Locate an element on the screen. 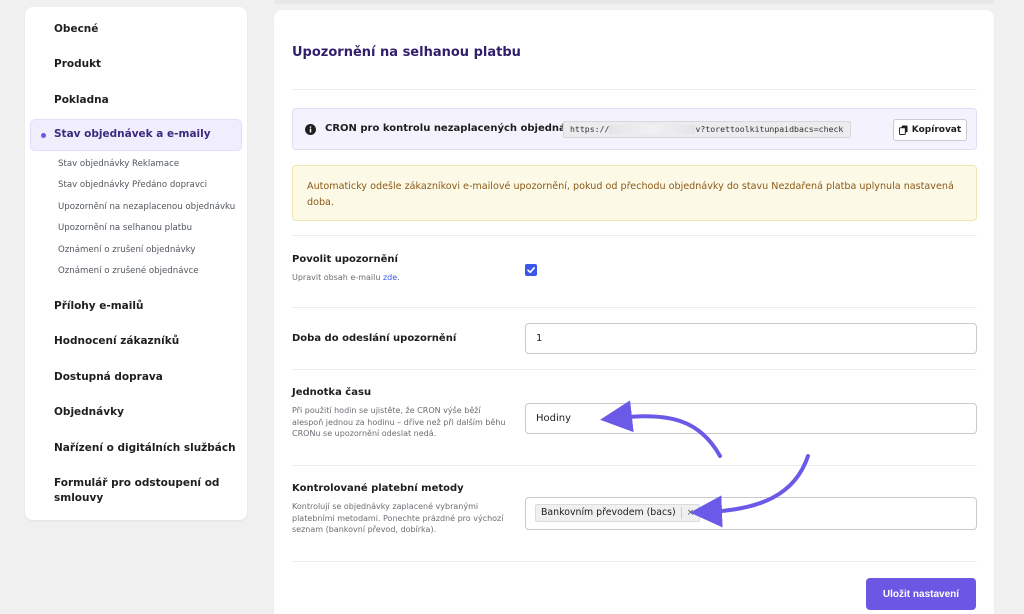  time-unit-label: Jednotka času is located at coordinates (332, 392).